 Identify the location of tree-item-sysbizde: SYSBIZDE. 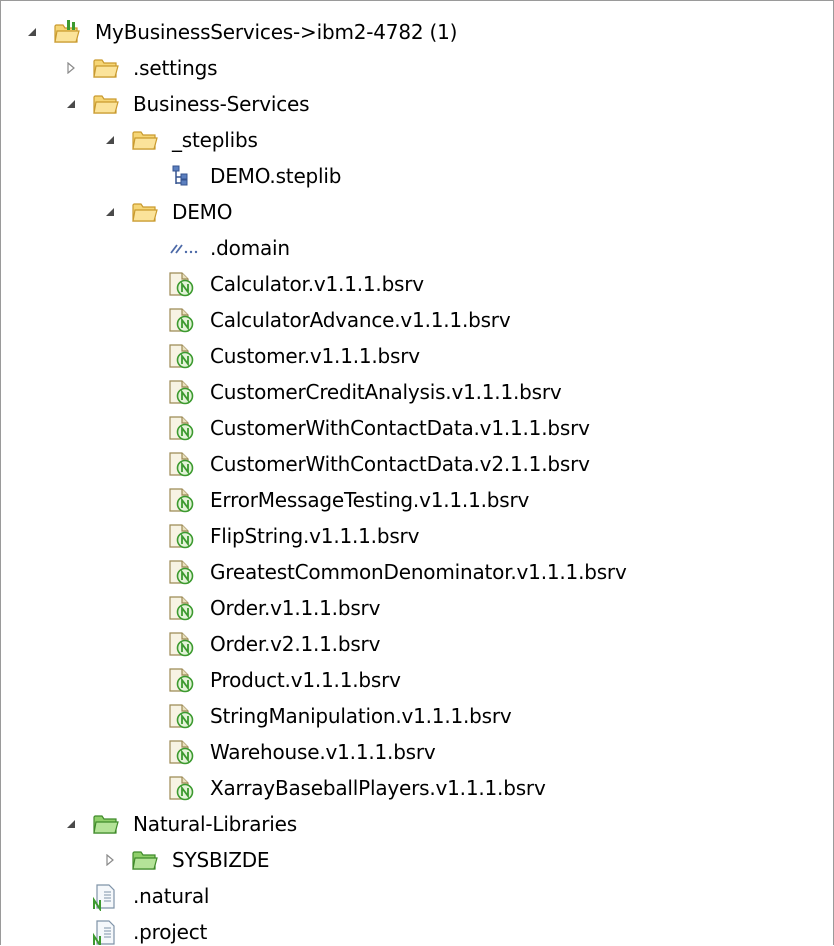
(417, 860).